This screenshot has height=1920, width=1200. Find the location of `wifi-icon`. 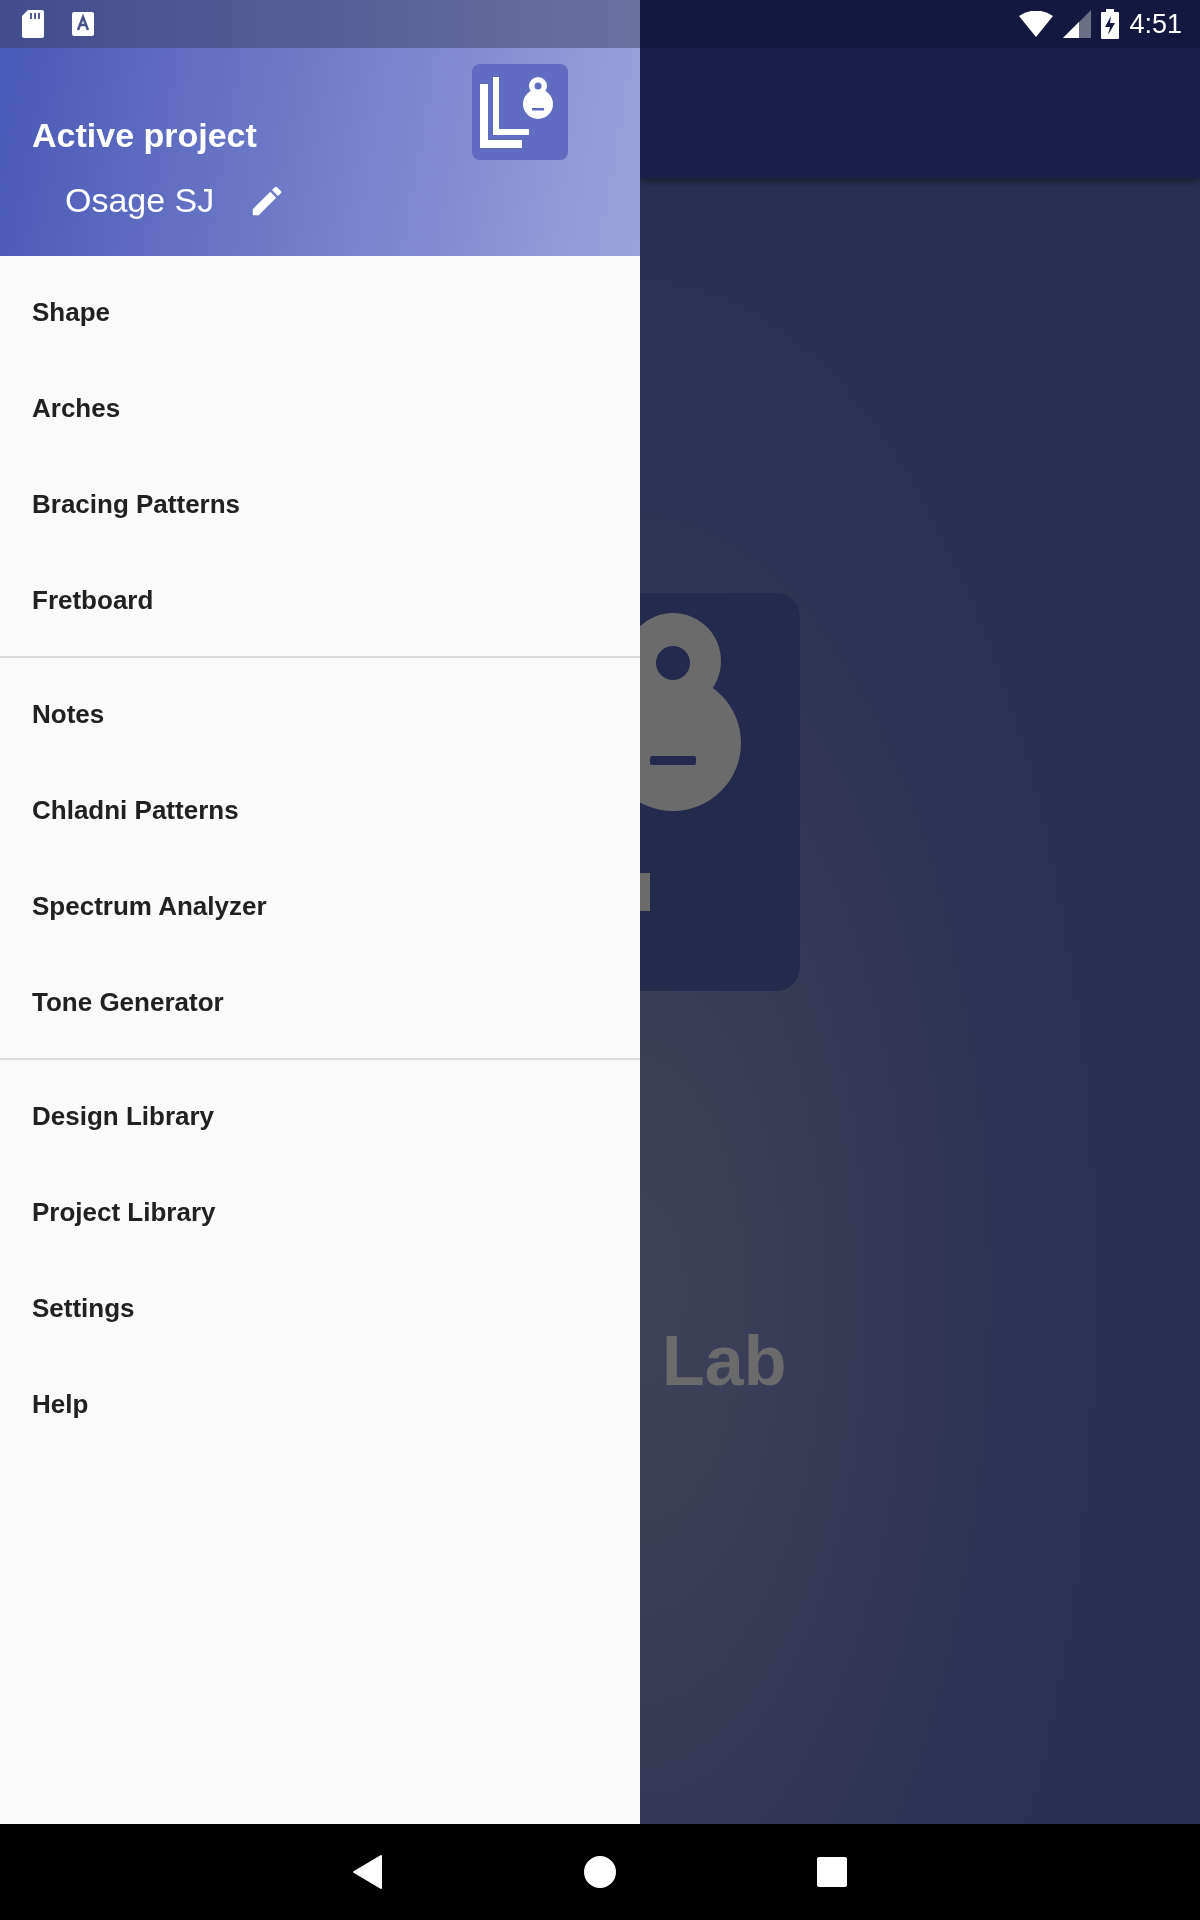

wifi-icon is located at coordinates (1036, 24).